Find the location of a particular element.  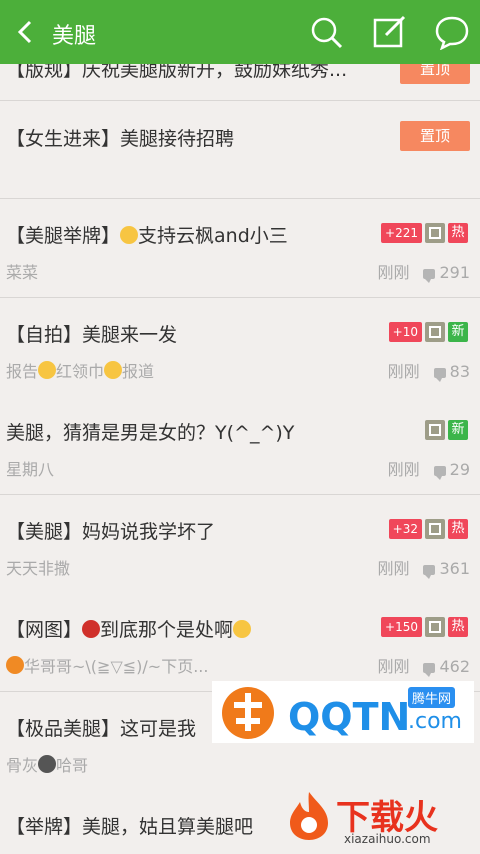

post-title: 美腿，猜猜是男是女的？Y(^_^)Y is located at coordinates (150, 431).